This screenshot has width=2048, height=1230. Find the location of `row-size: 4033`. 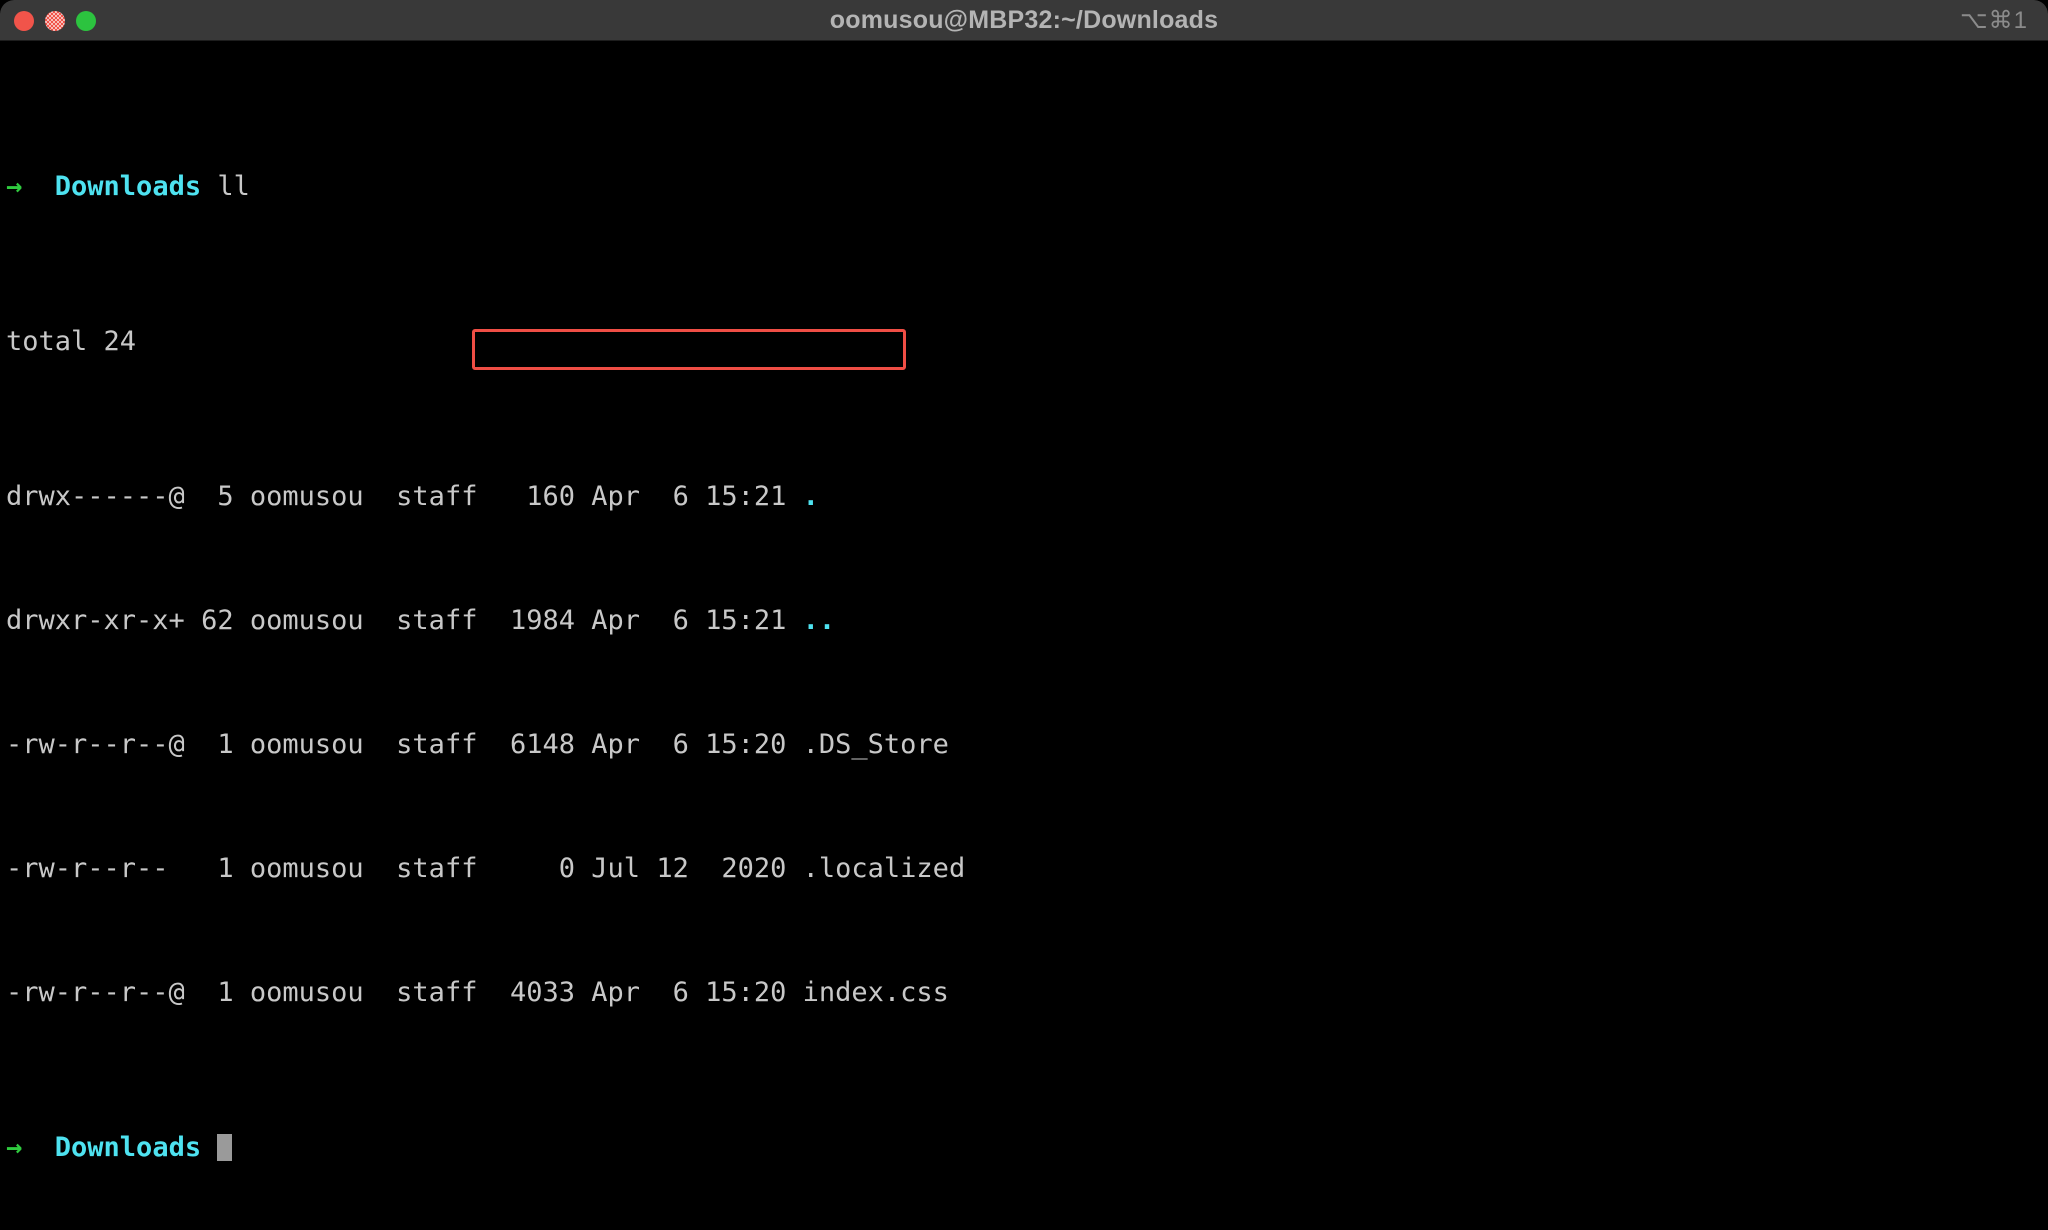

row-size: 4033 is located at coordinates (542, 992).